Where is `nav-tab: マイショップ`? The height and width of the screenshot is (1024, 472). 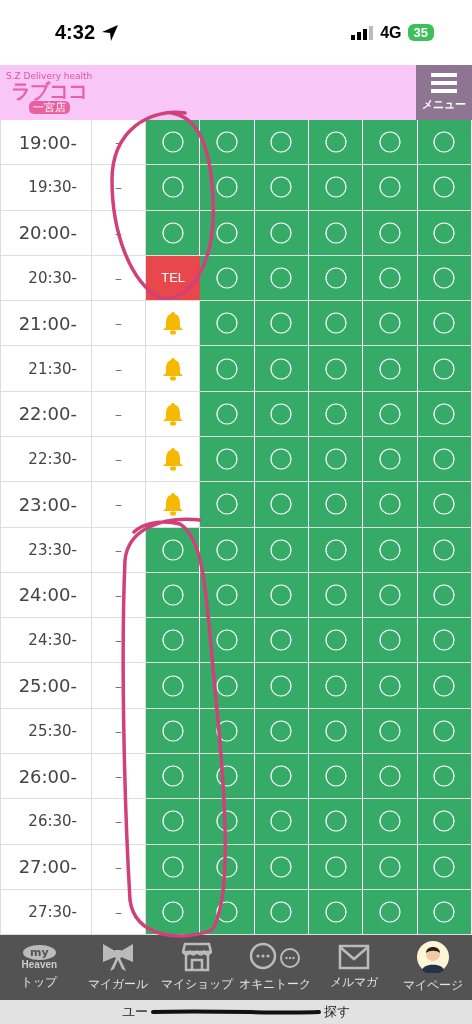
nav-tab: マイショップ is located at coordinates (196, 967).